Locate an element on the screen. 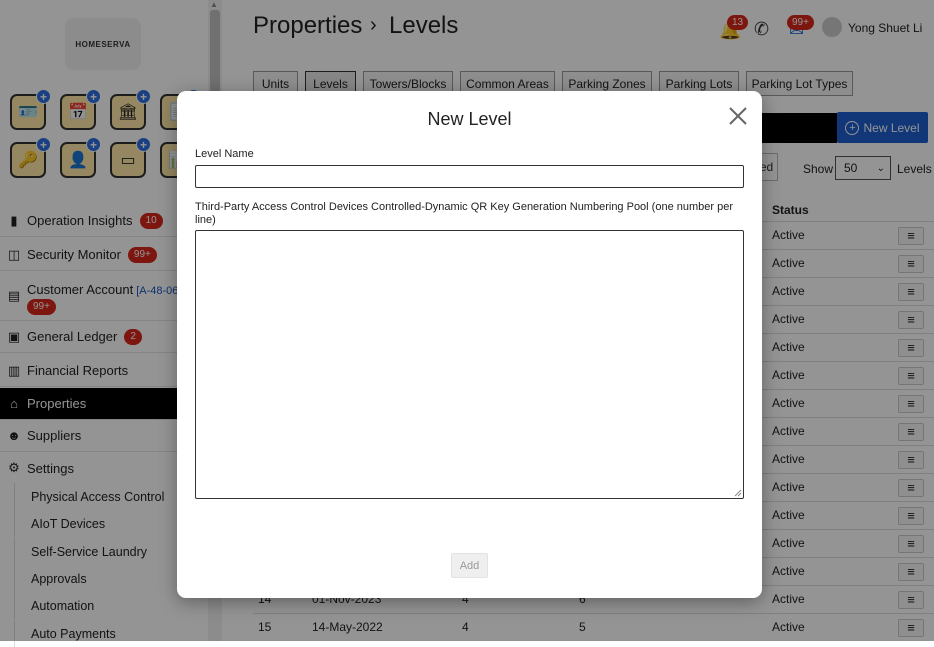 The image size is (934, 647). level-name-input is located at coordinates (469, 176).